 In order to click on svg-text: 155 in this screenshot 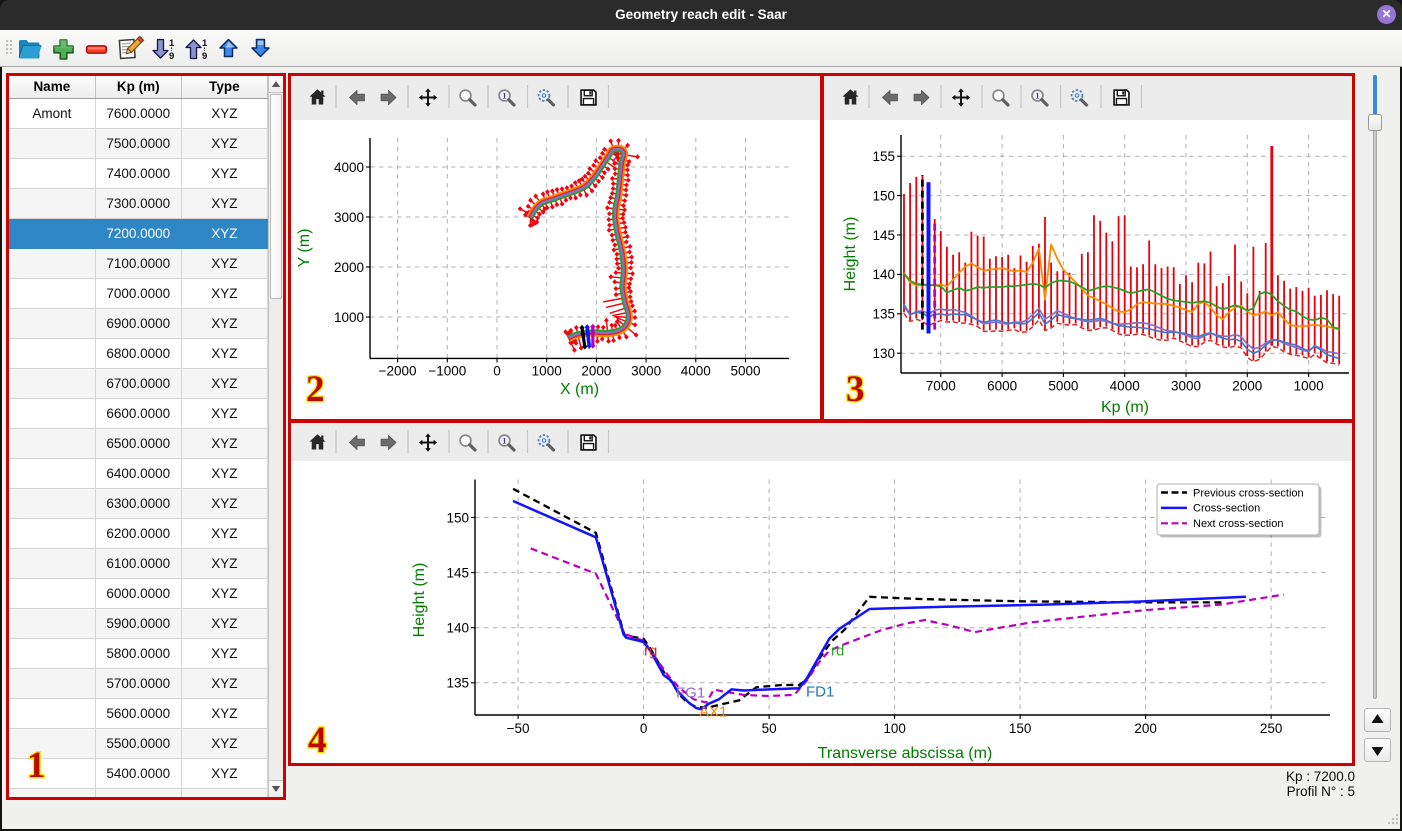, I will do `click(883, 156)`.